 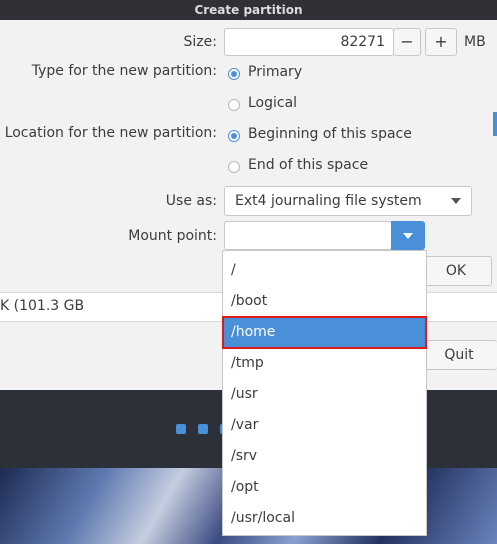 What do you see at coordinates (324, 487) in the screenshot?
I see `mount-option: /opt` at bounding box center [324, 487].